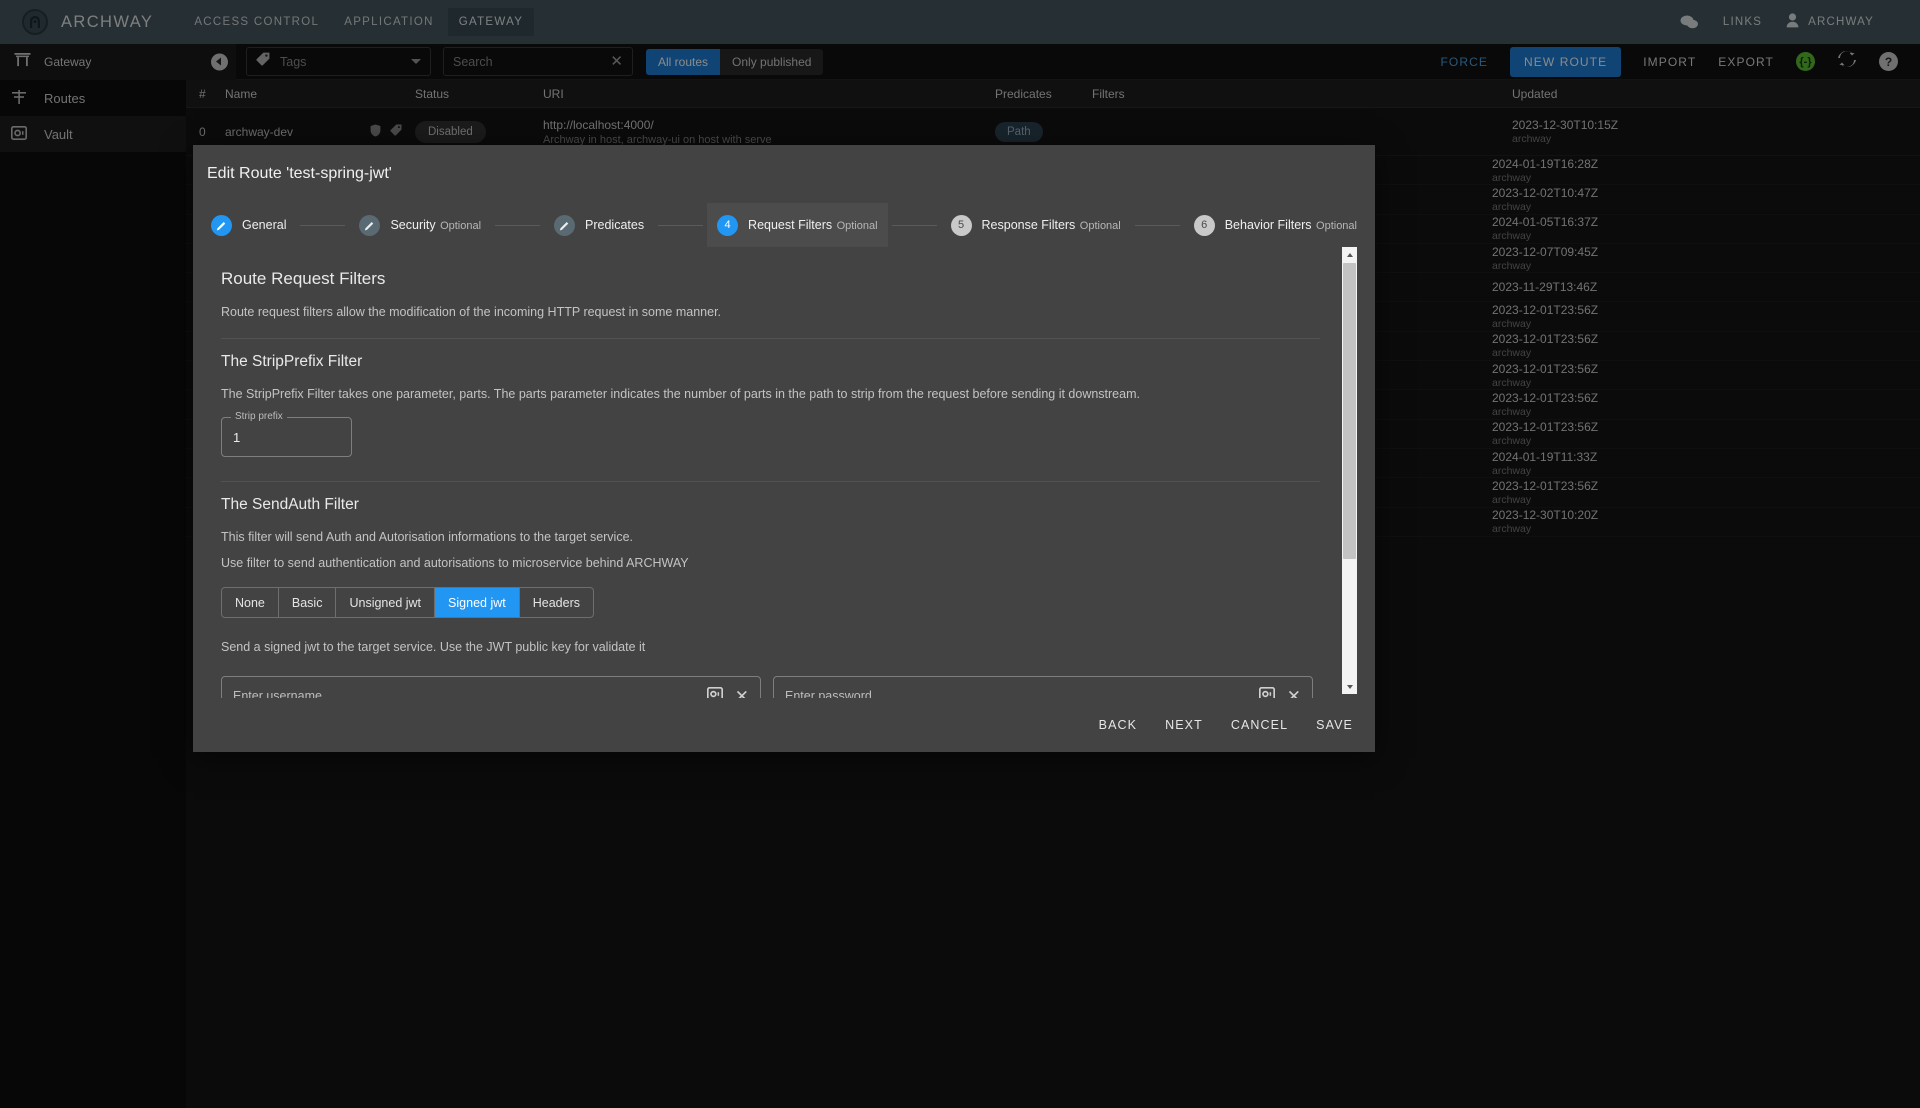 This screenshot has height=1108, width=1920. I want to click on strip-prefix-label: Strip prefix, so click(259, 416).